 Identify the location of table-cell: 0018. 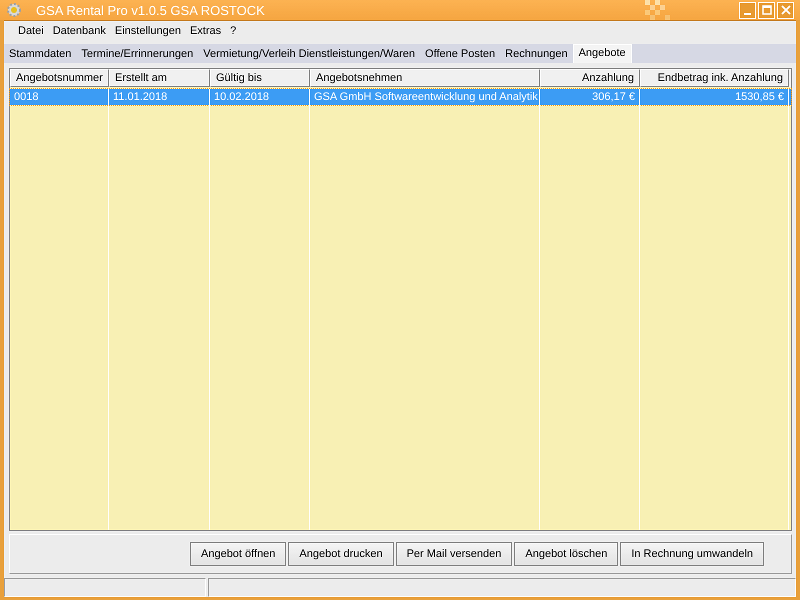
(59, 97).